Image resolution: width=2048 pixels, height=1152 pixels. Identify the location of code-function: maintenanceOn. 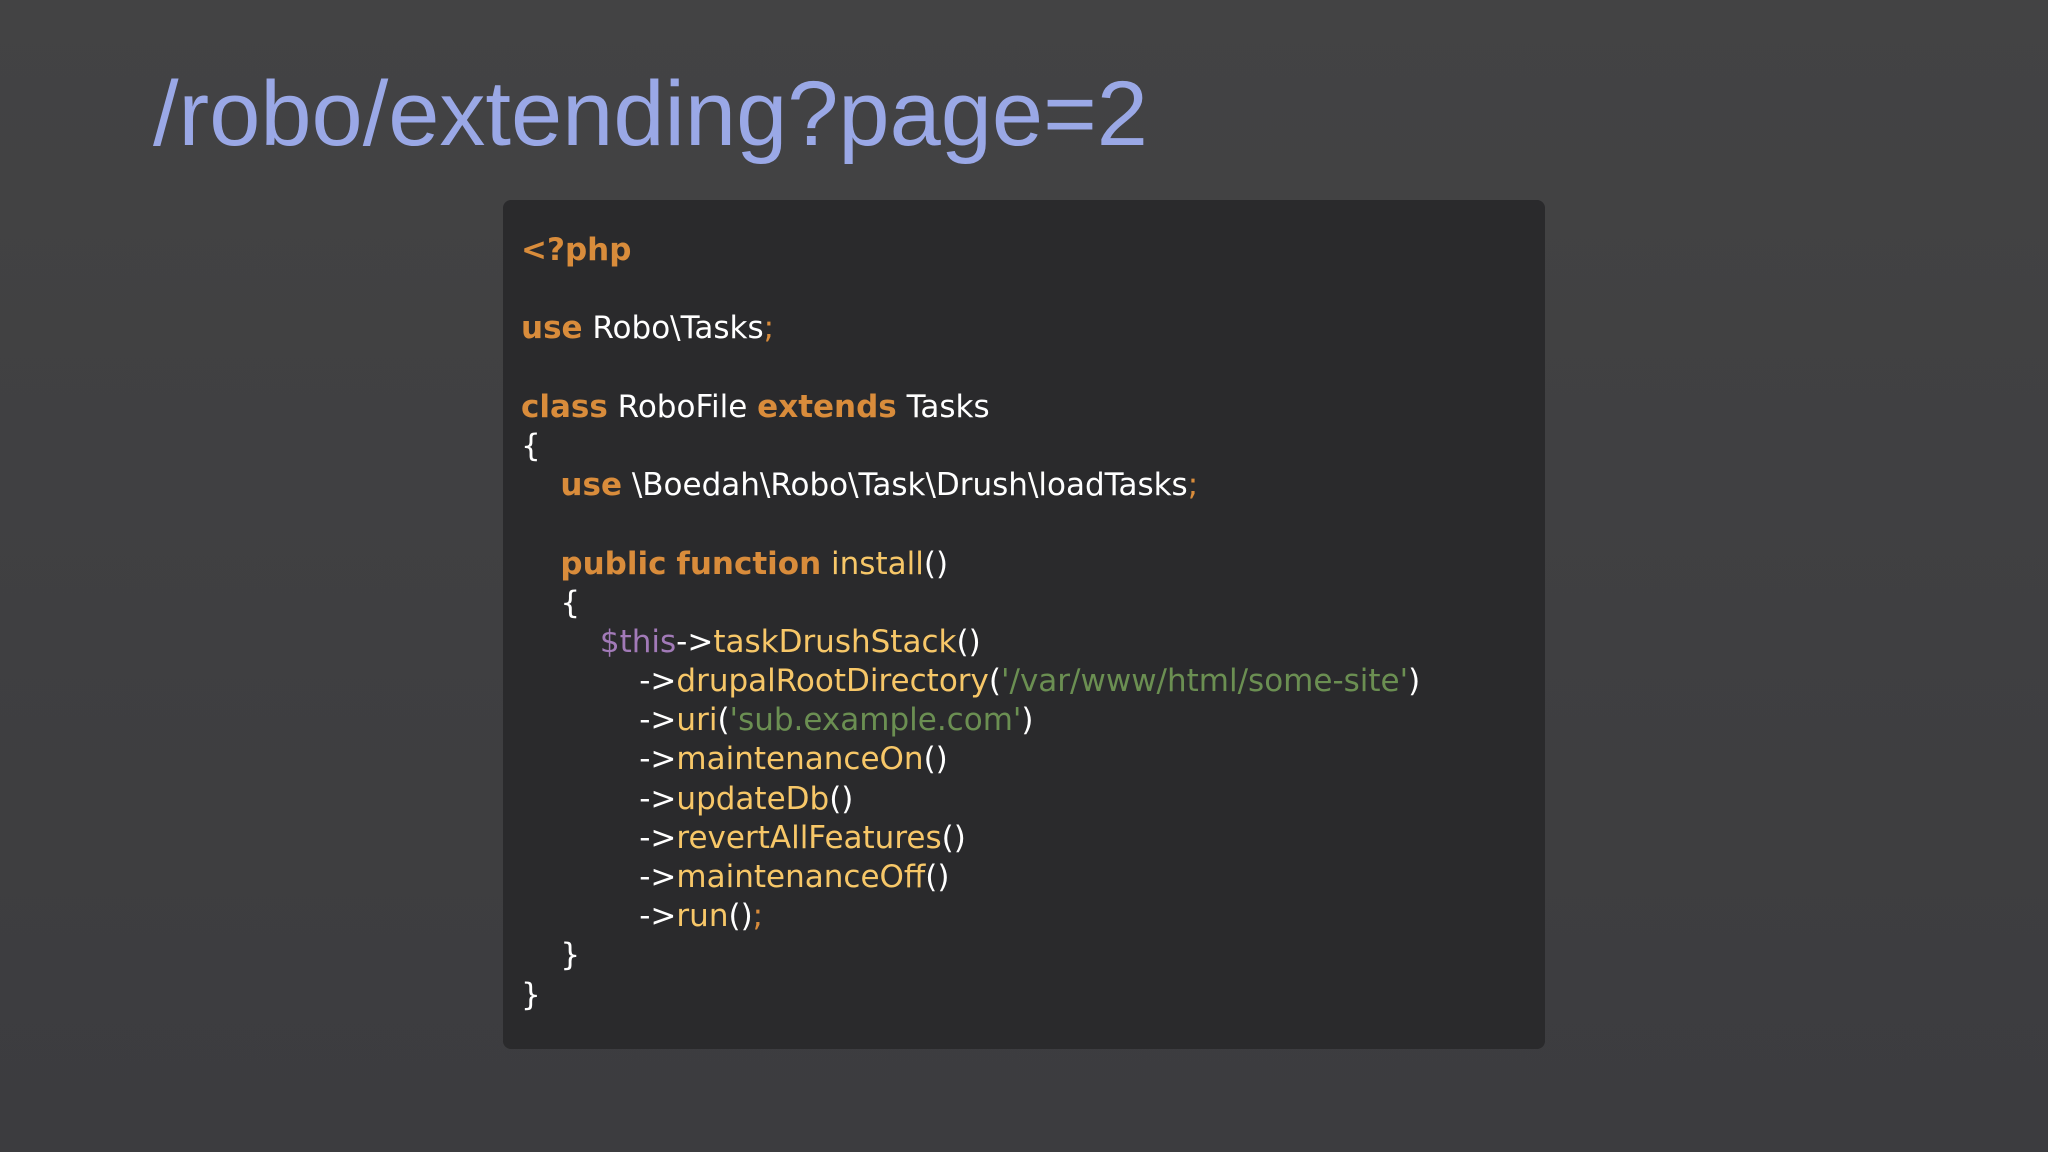
(800, 759).